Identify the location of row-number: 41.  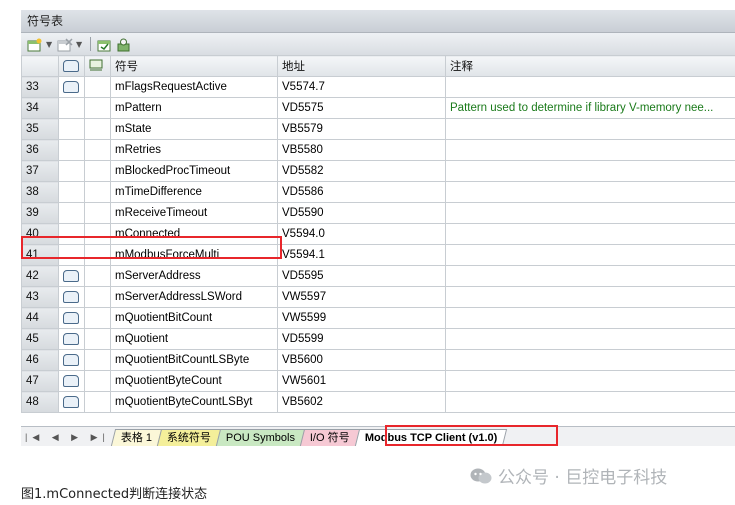
(40, 255).